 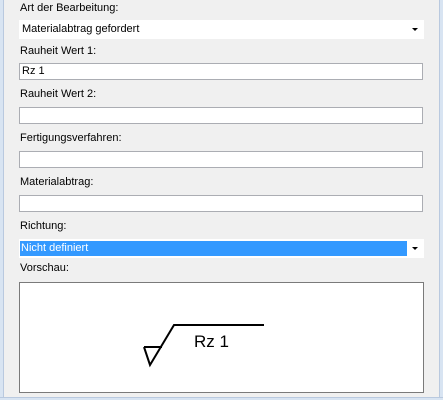 What do you see at coordinates (221, 159) in the screenshot?
I see `fertigungsverfahren-input` at bounding box center [221, 159].